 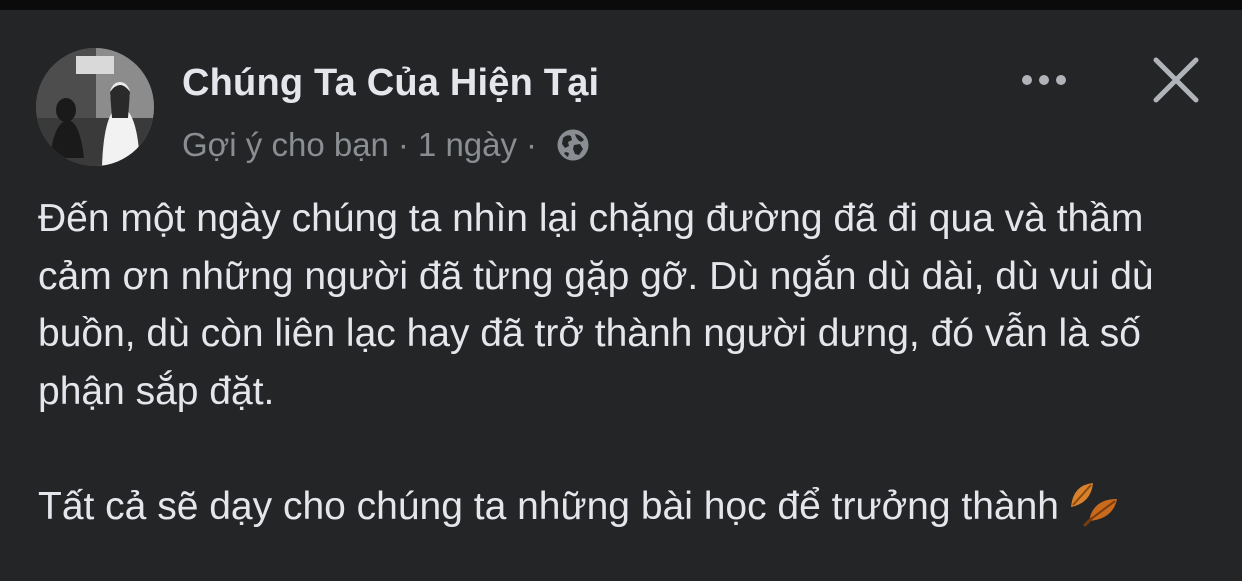 I want to click on more-options-button, so click(x=1044, y=80).